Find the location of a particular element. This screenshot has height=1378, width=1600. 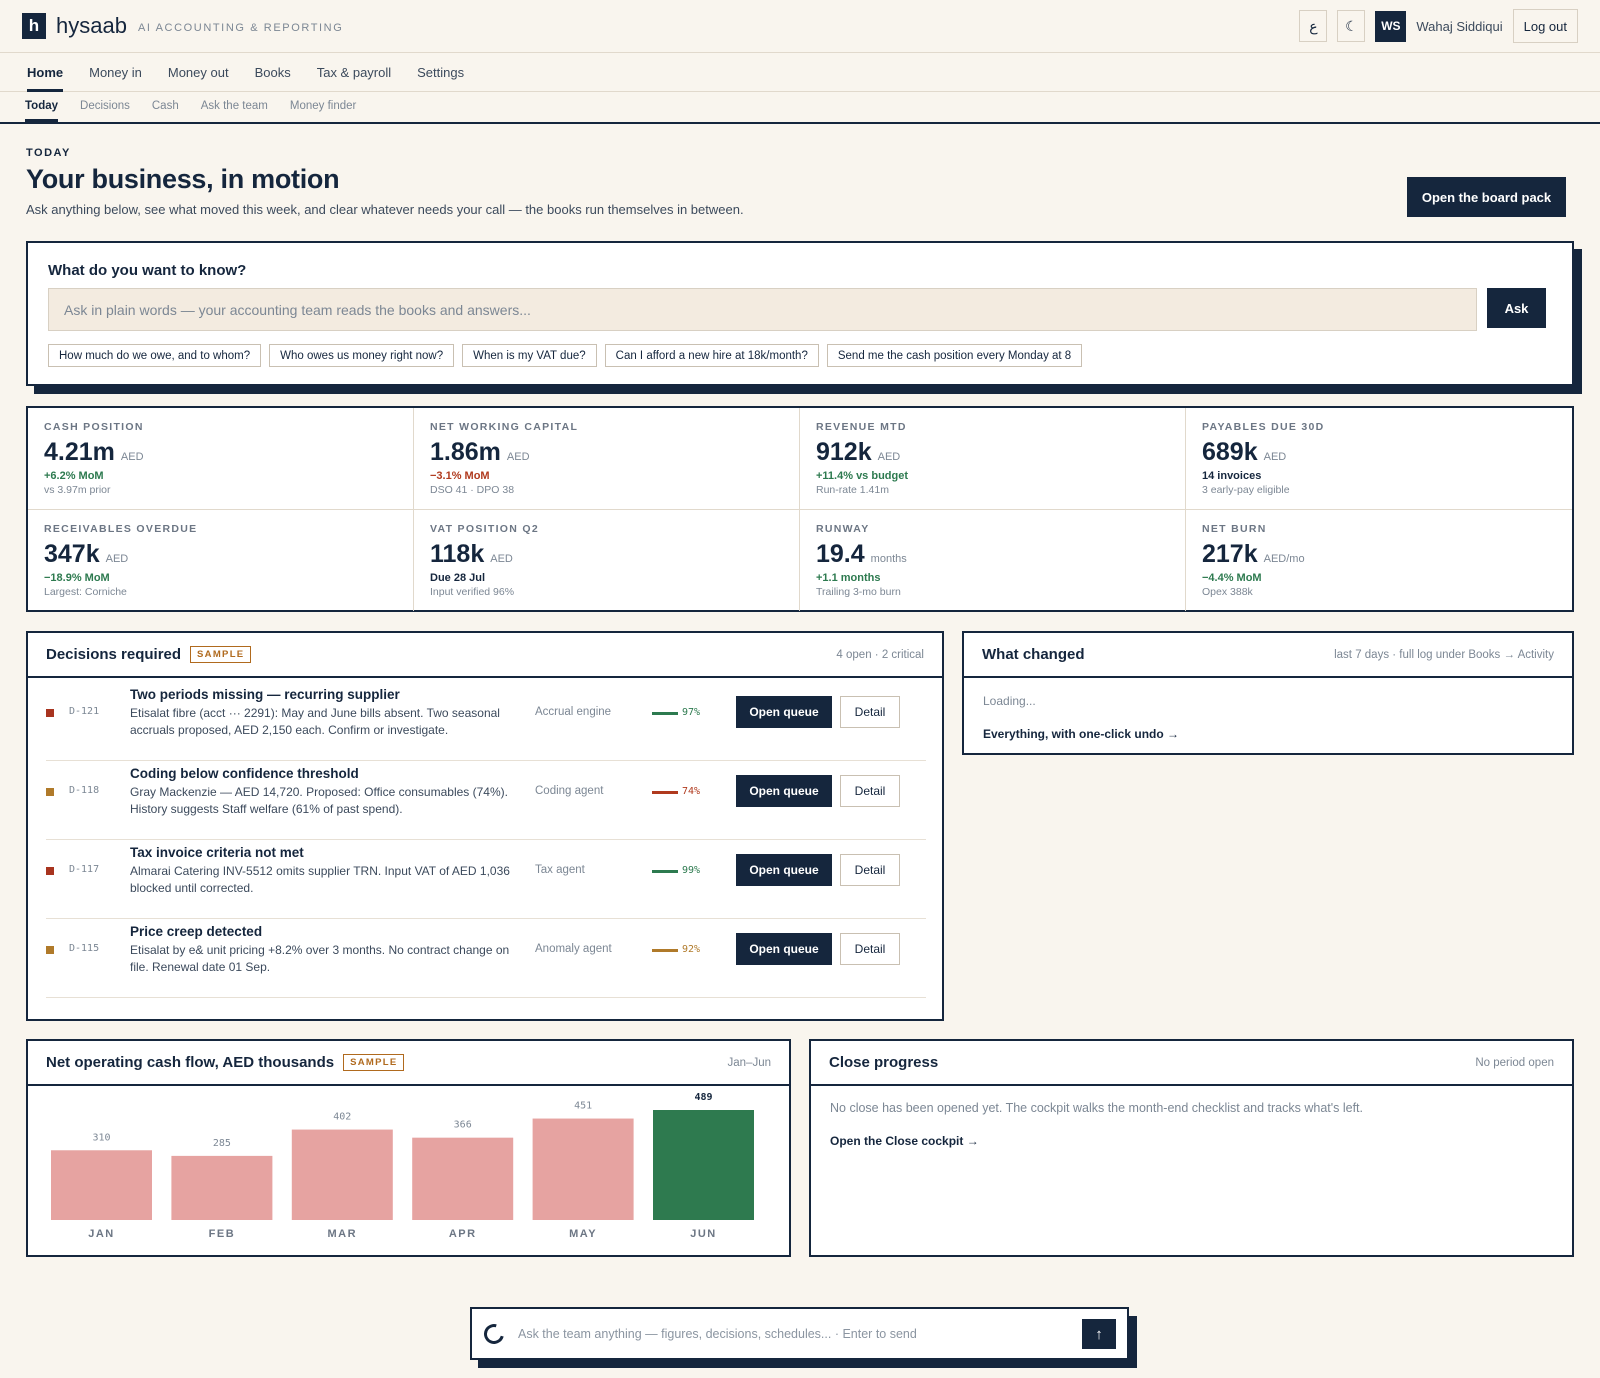

suggestion-chip: How much do we owe, and to whom? is located at coordinates (155, 355).